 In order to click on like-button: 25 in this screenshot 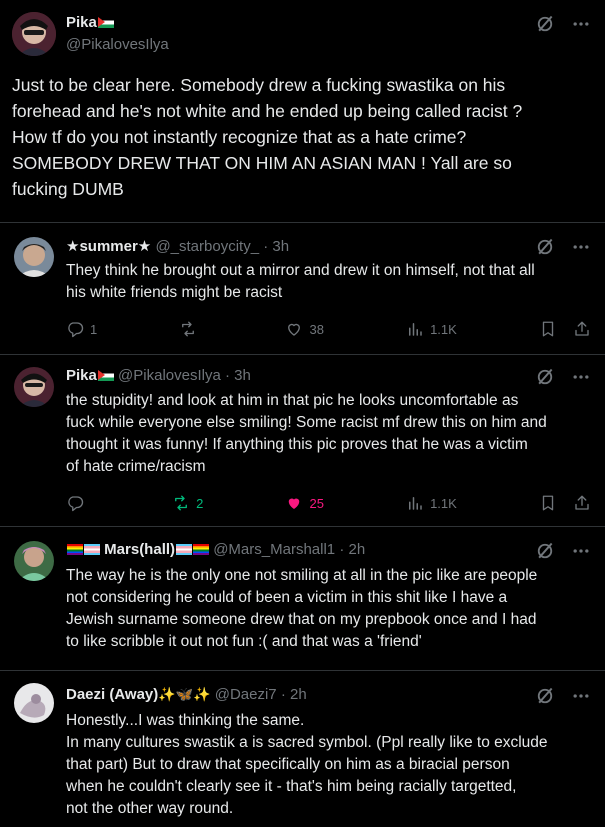, I will do `click(304, 503)`.